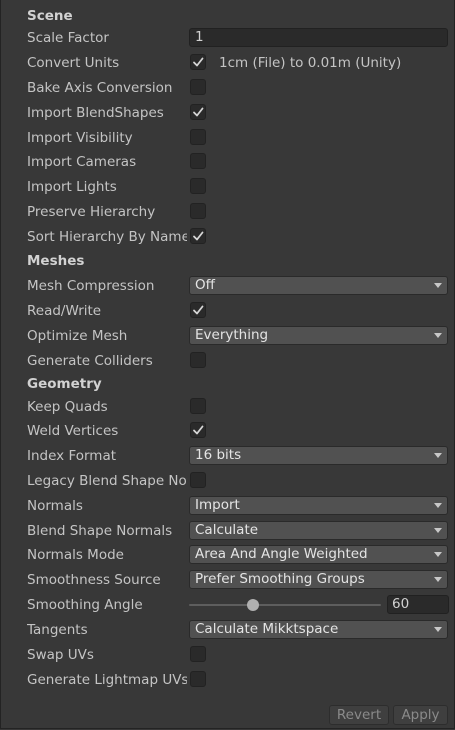  I want to click on smoothing-angle-slider-track, so click(285, 605).